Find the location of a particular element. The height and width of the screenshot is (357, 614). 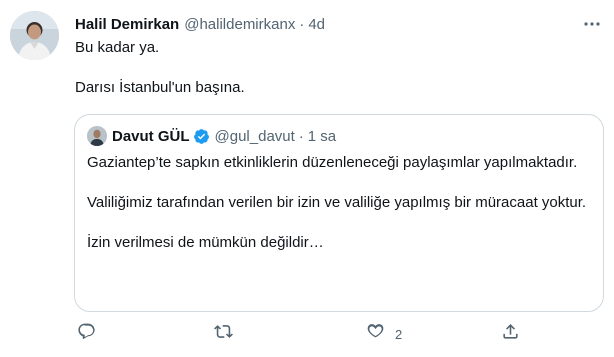

author-handle: @halildemirkanx is located at coordinates (239, 24).